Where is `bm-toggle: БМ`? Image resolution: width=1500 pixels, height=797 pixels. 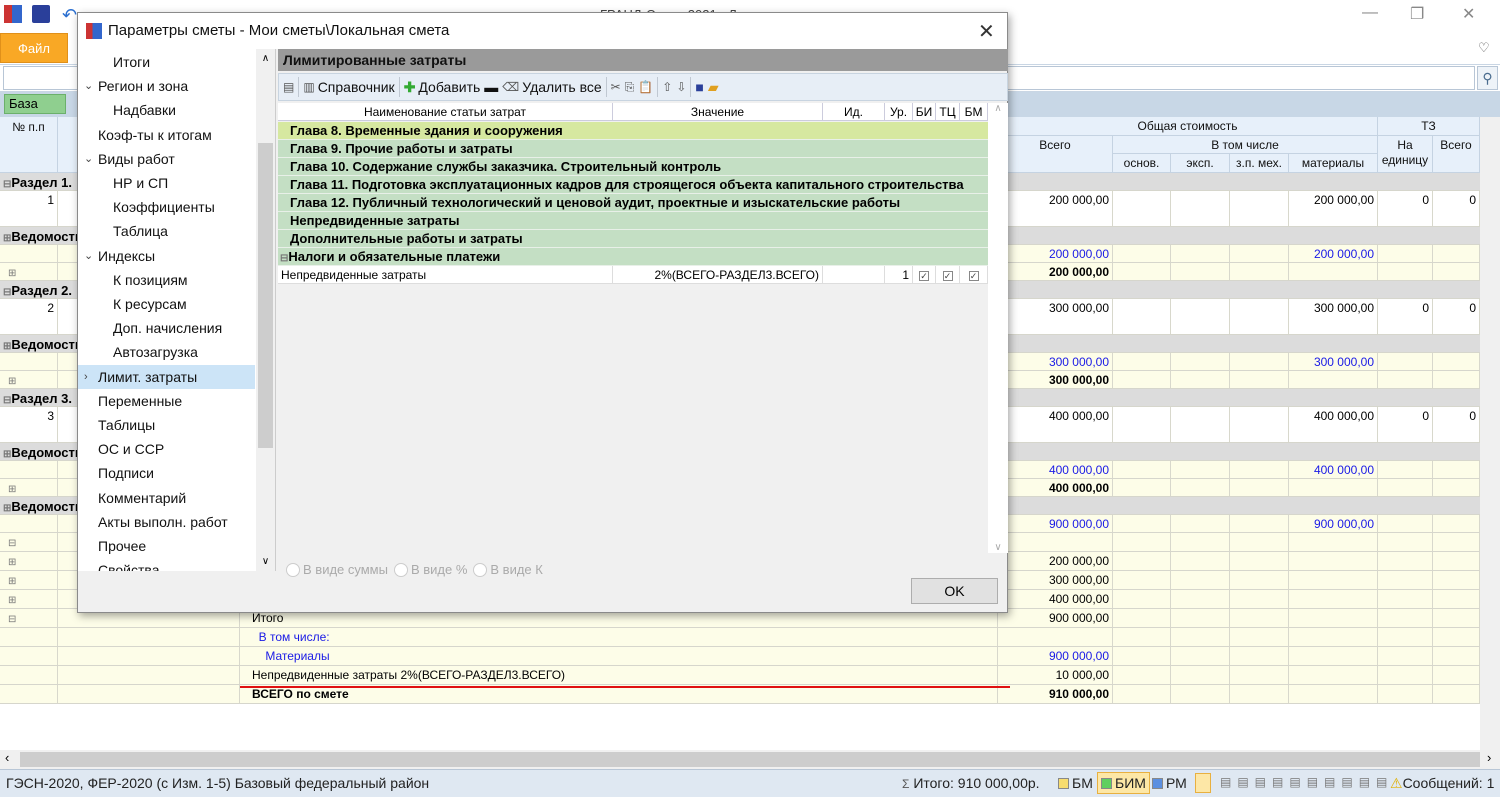 bm-toggle: БМ is located at coordinates (1075, 783).